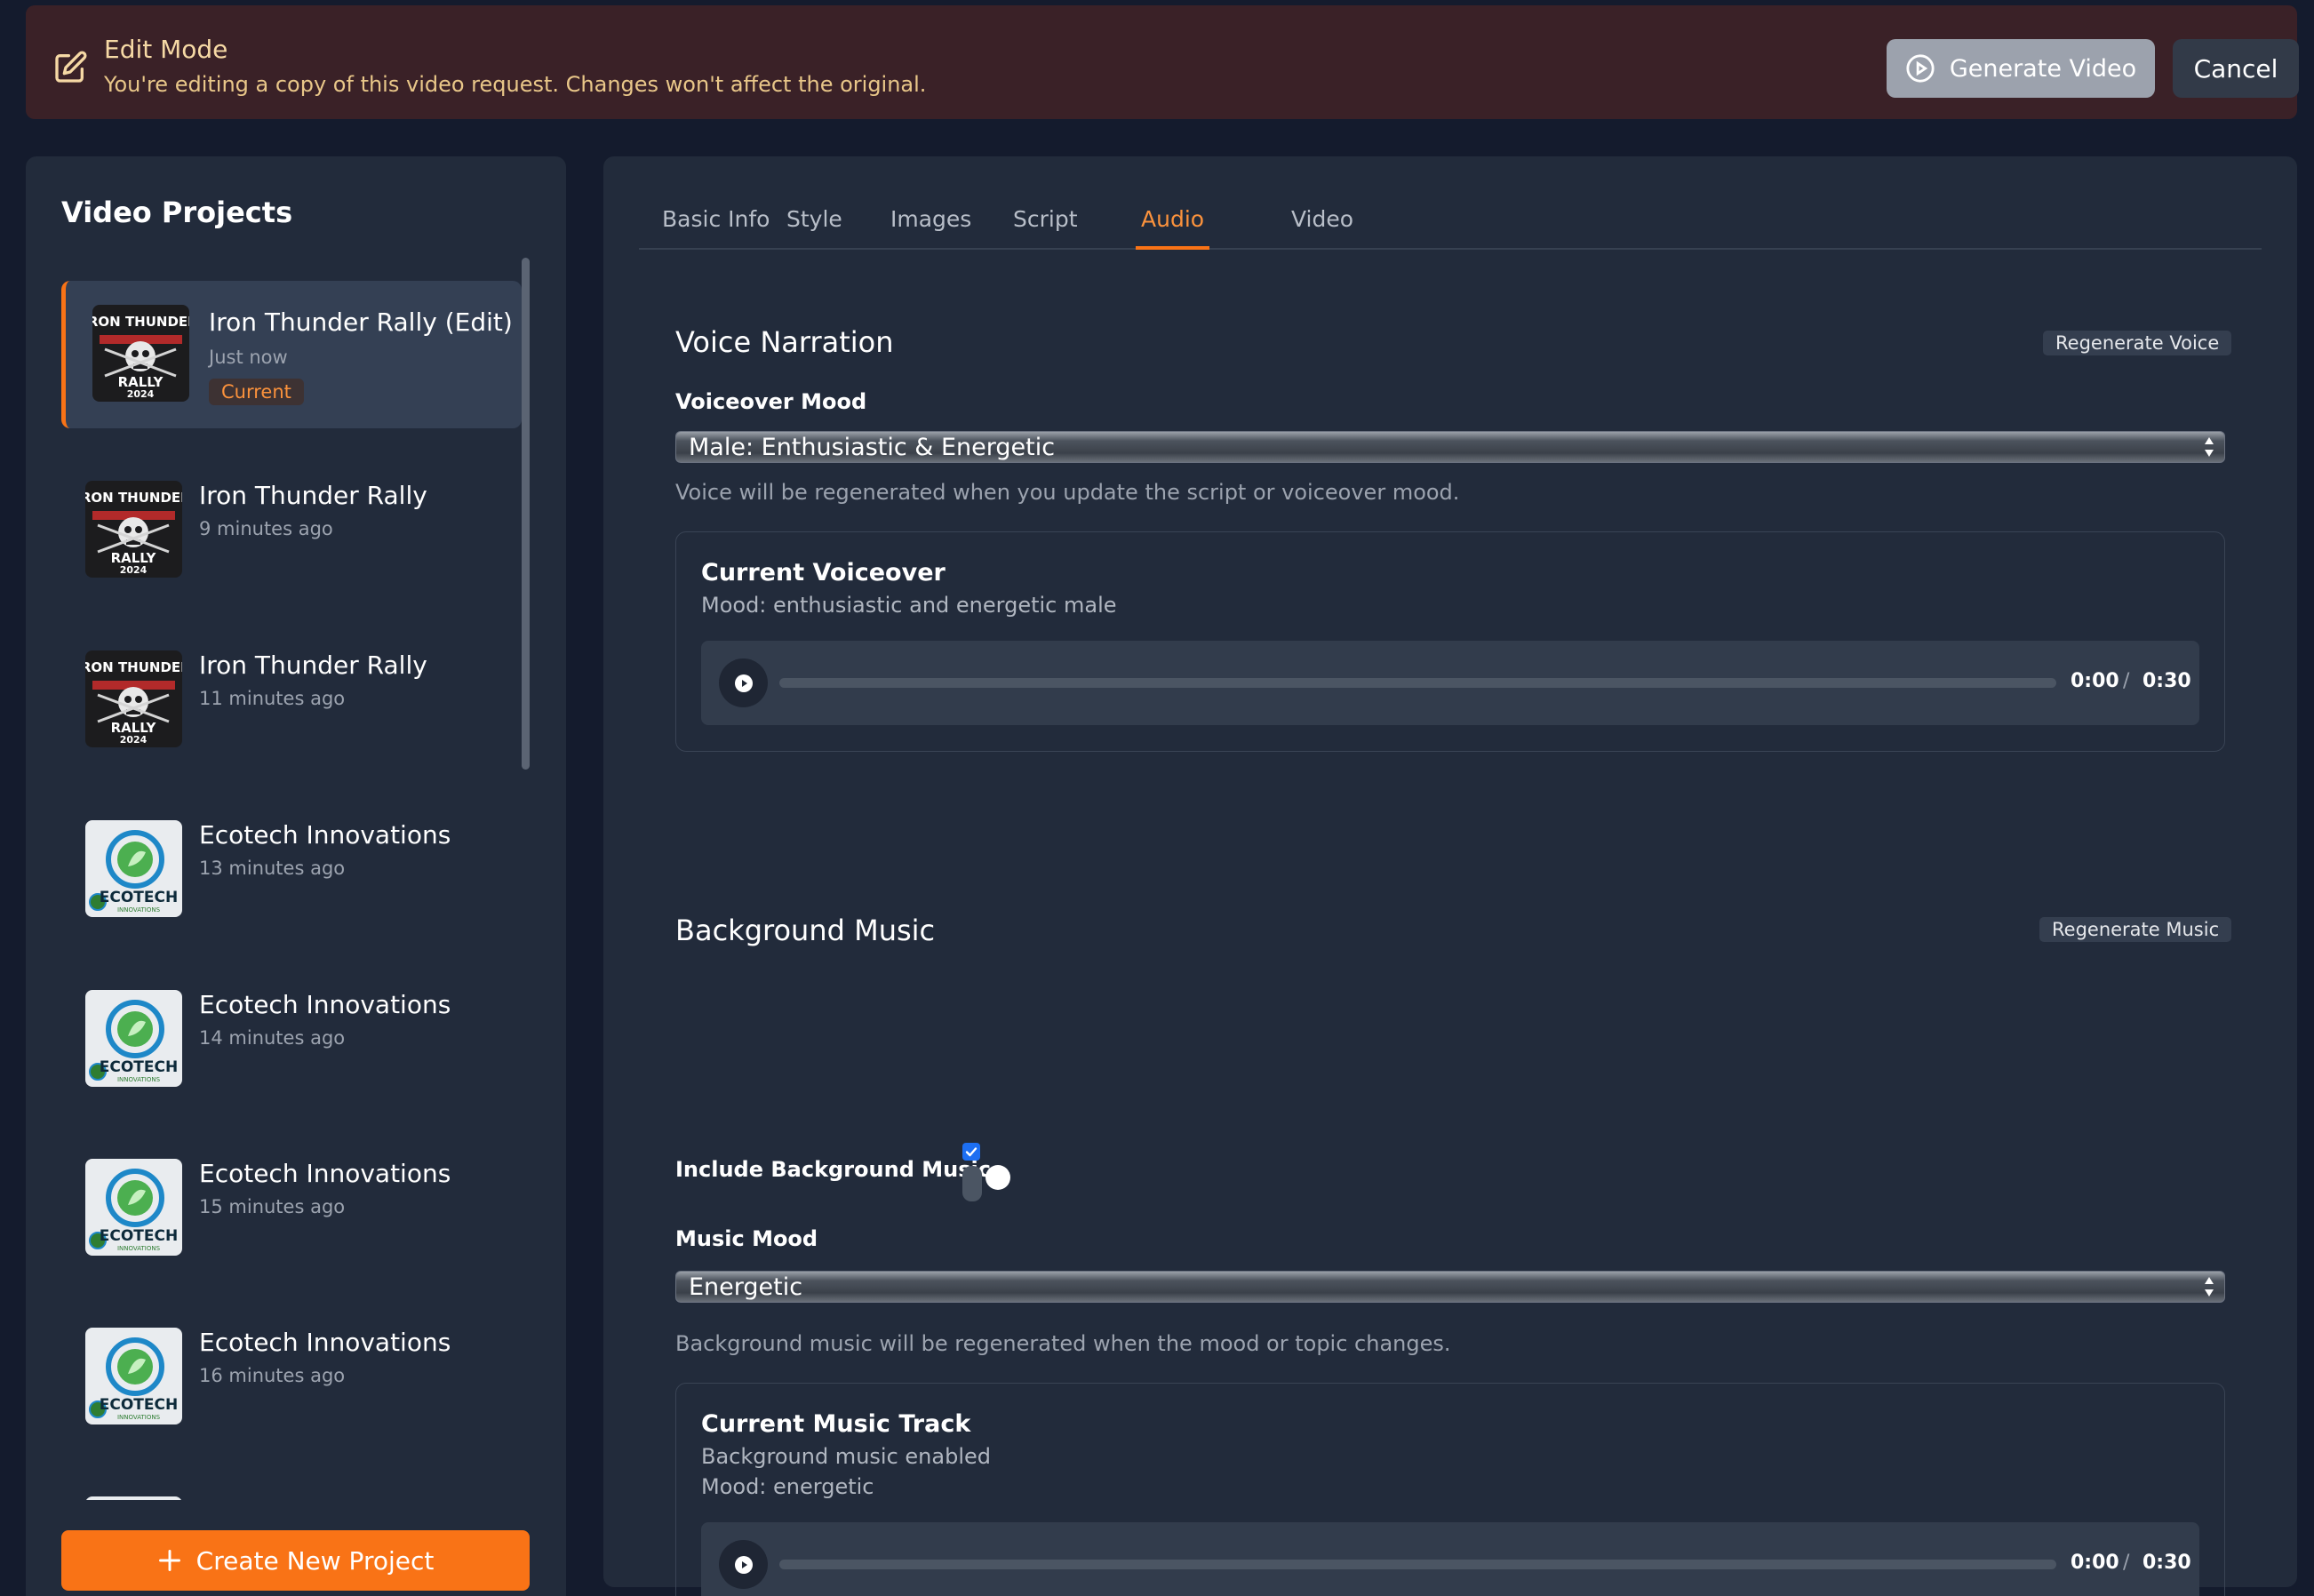 The image size is (2314, 1596). Describe the element at coordinates (1173, 228) in the screenshot. I see `tab-audio: Audio` at that location.